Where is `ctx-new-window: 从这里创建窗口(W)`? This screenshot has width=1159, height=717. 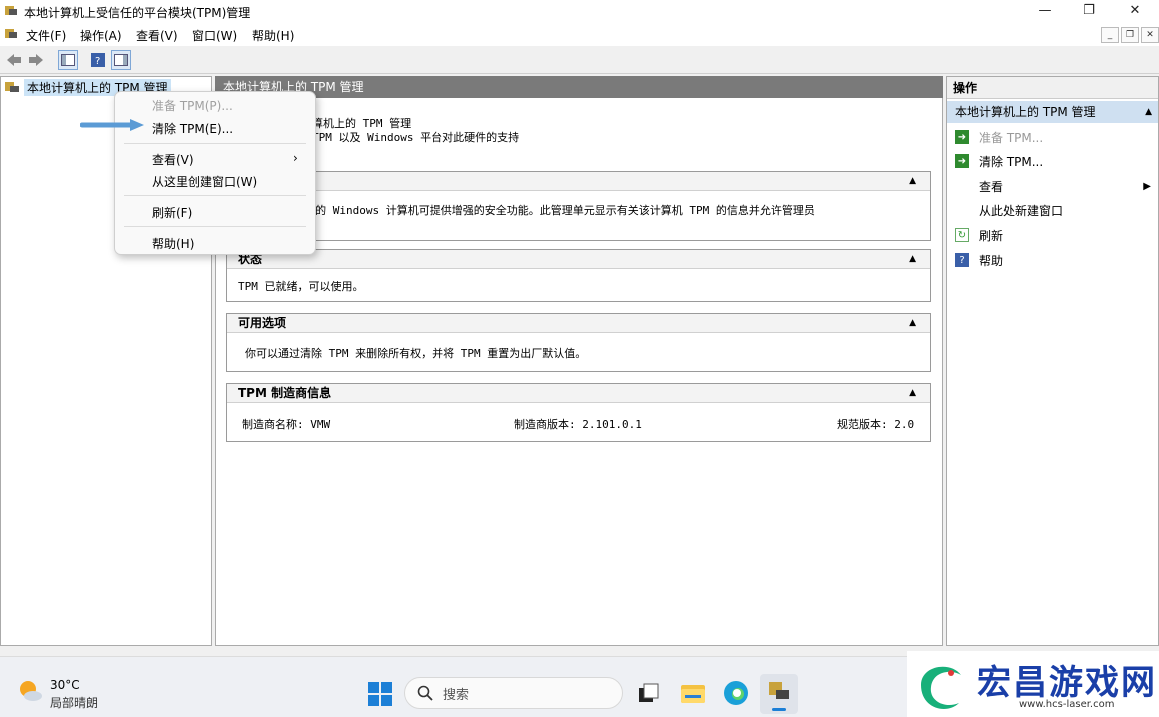
ctx-new-window: 从这里创建窗口(W) is located at coordinates (204, 181).